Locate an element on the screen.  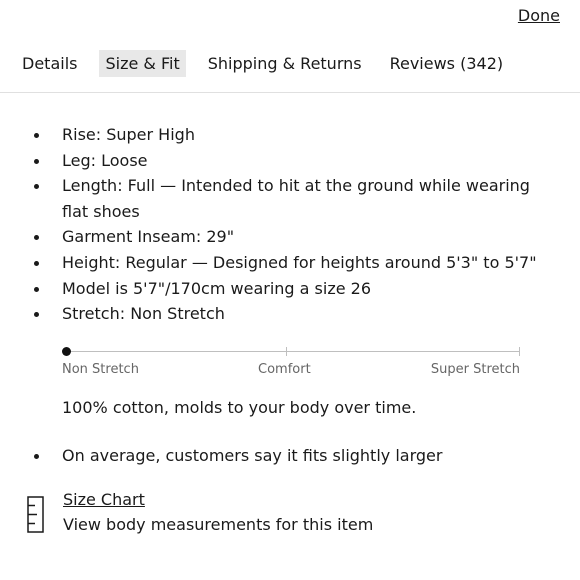
stretch-label-low: Non Stretch is located at coordinates (100, 369).